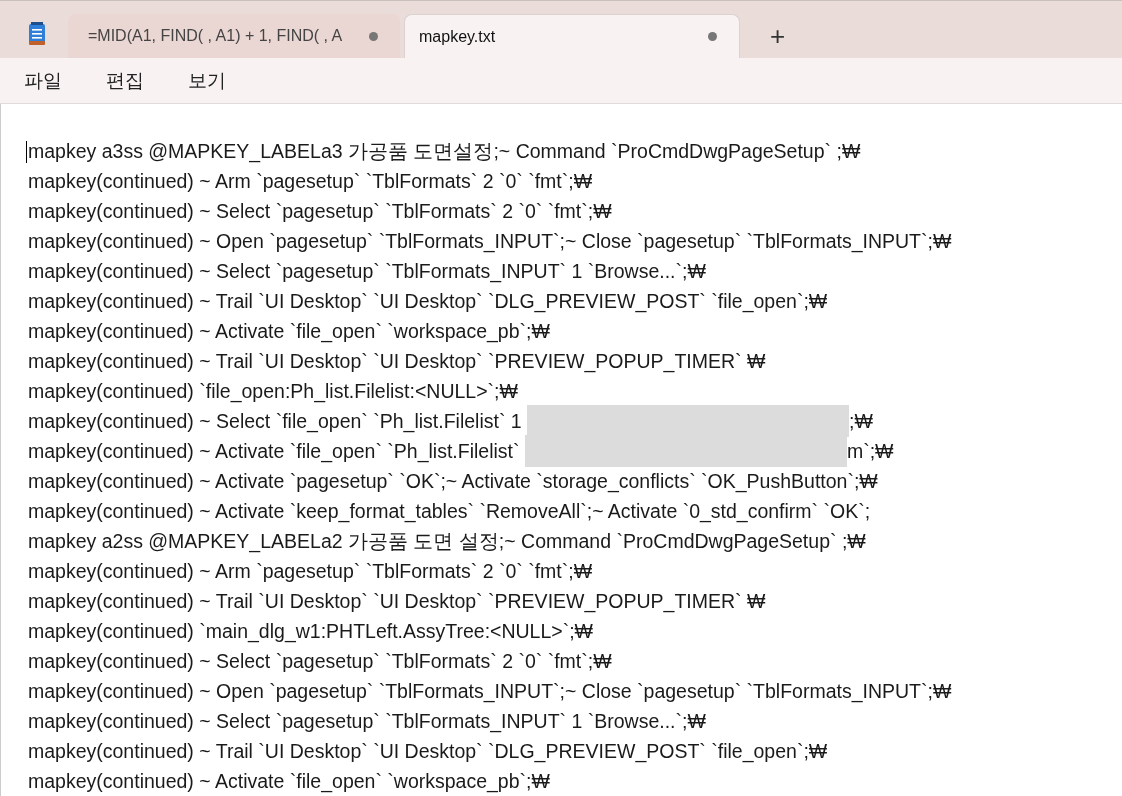 The image size is (1122, 796). What do you see at coordinates (273, 392) in the screenshot?
I see `code-line: mapkey(continued) `file_open:Ph_list.Filelist:<NULL>`;₩` at bounding box center [273, 392].